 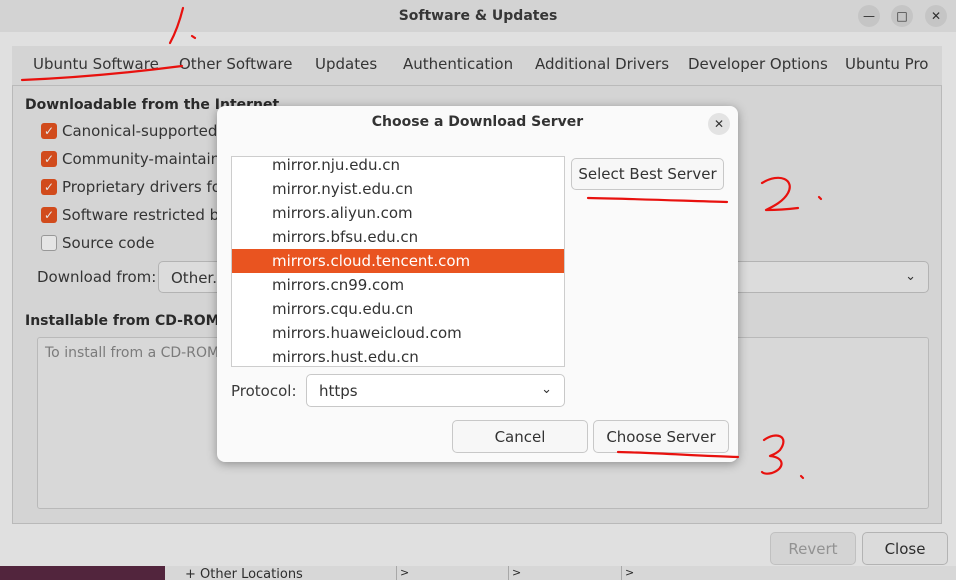 I want to click on dialog-close-icon: ✕, so click(x=719, y=124).